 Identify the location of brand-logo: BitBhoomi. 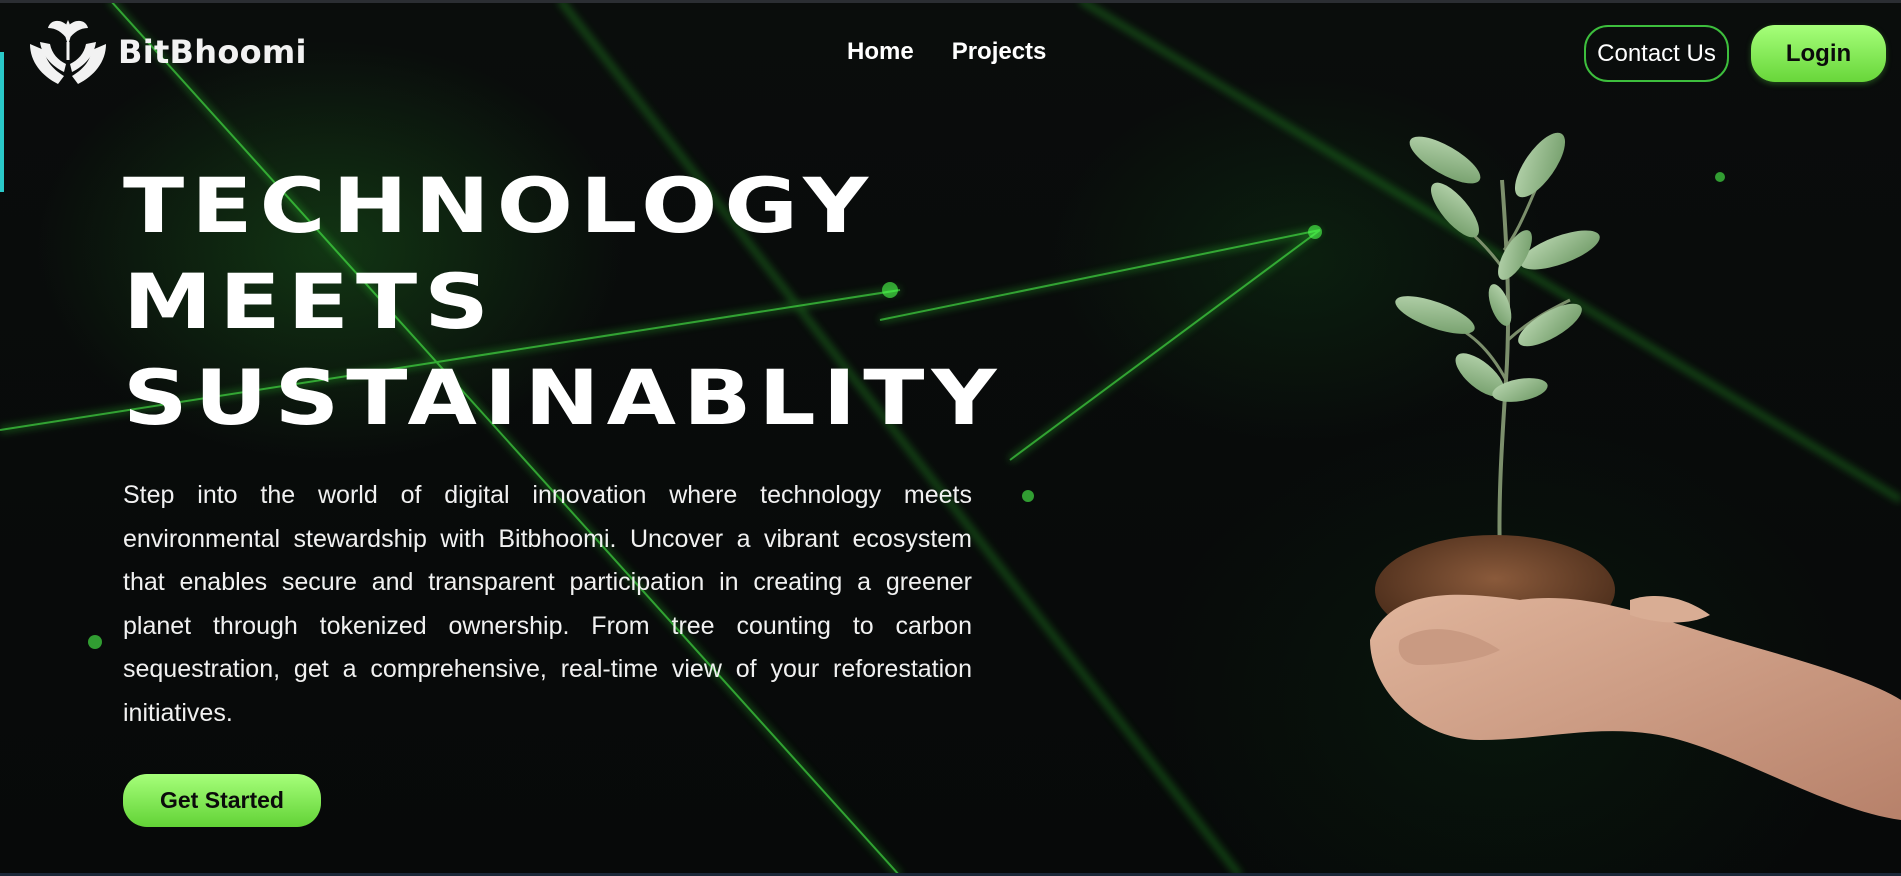
(165, 52).